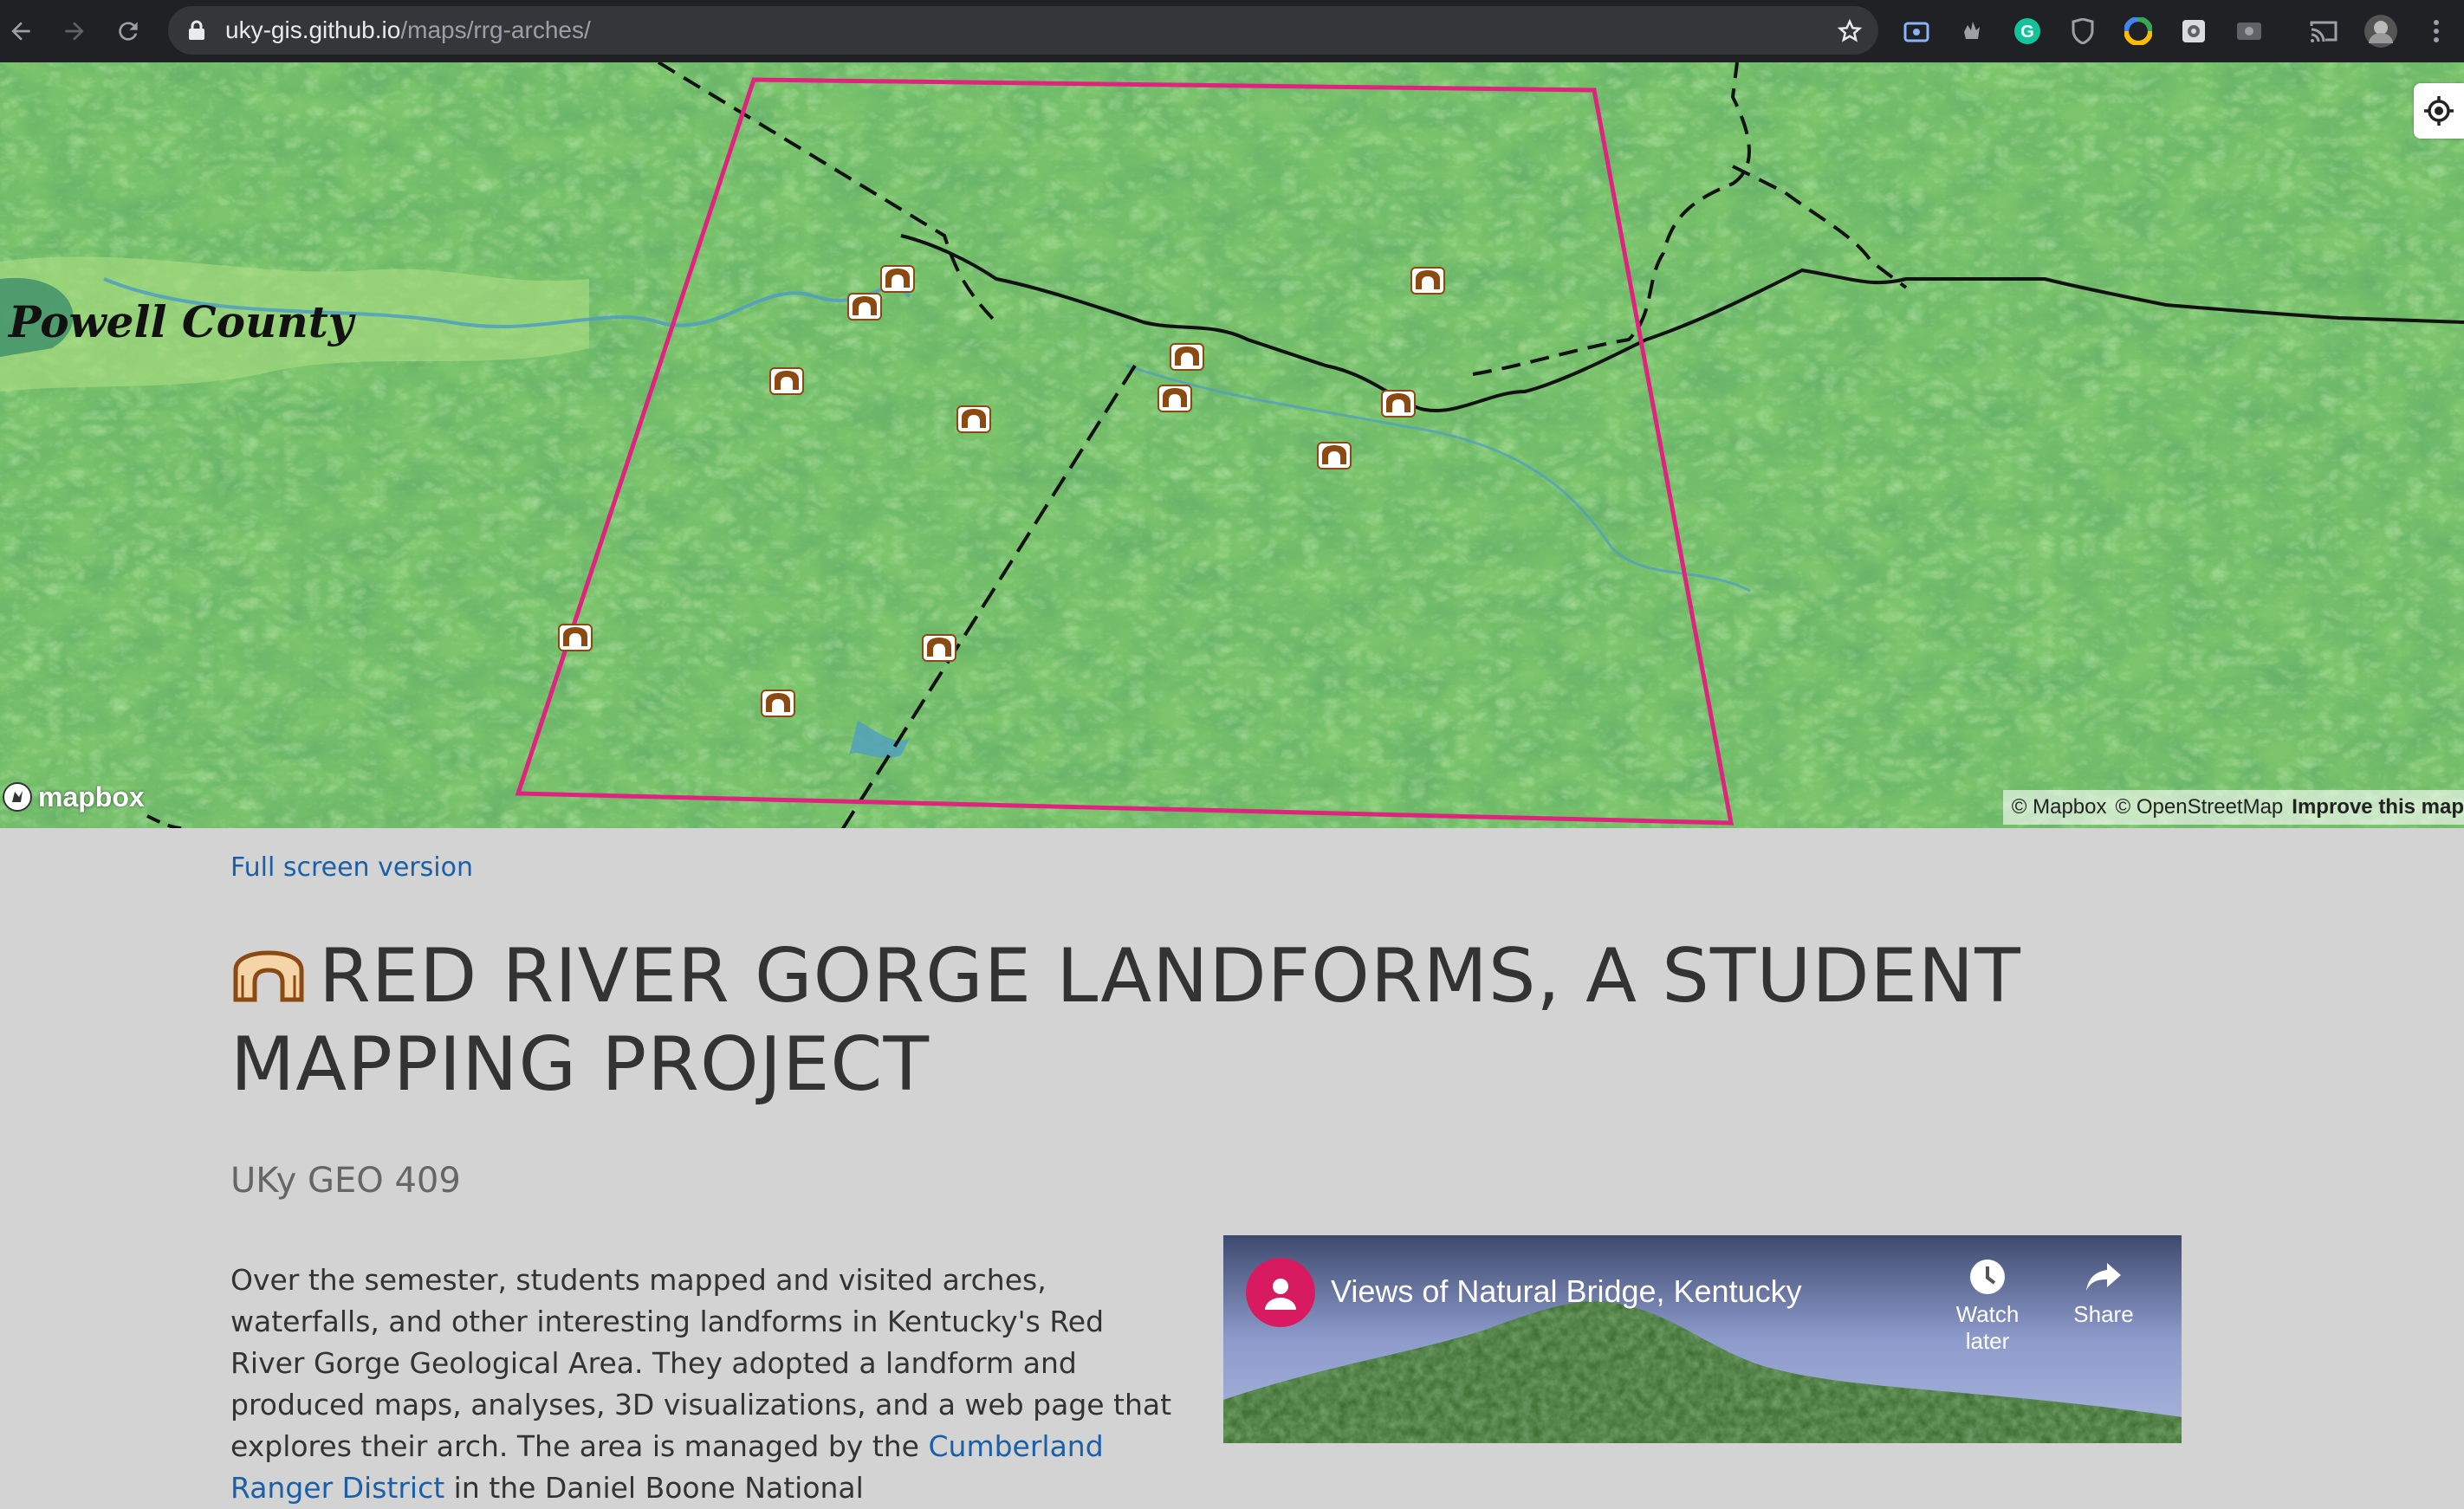 Image resolution: width=2464 pixels, height=1509 pixels. What do you see at coordinates (17, 797) in the screenshot?
I see `mapbox-logo-icon` at bounding box center [17, 797].